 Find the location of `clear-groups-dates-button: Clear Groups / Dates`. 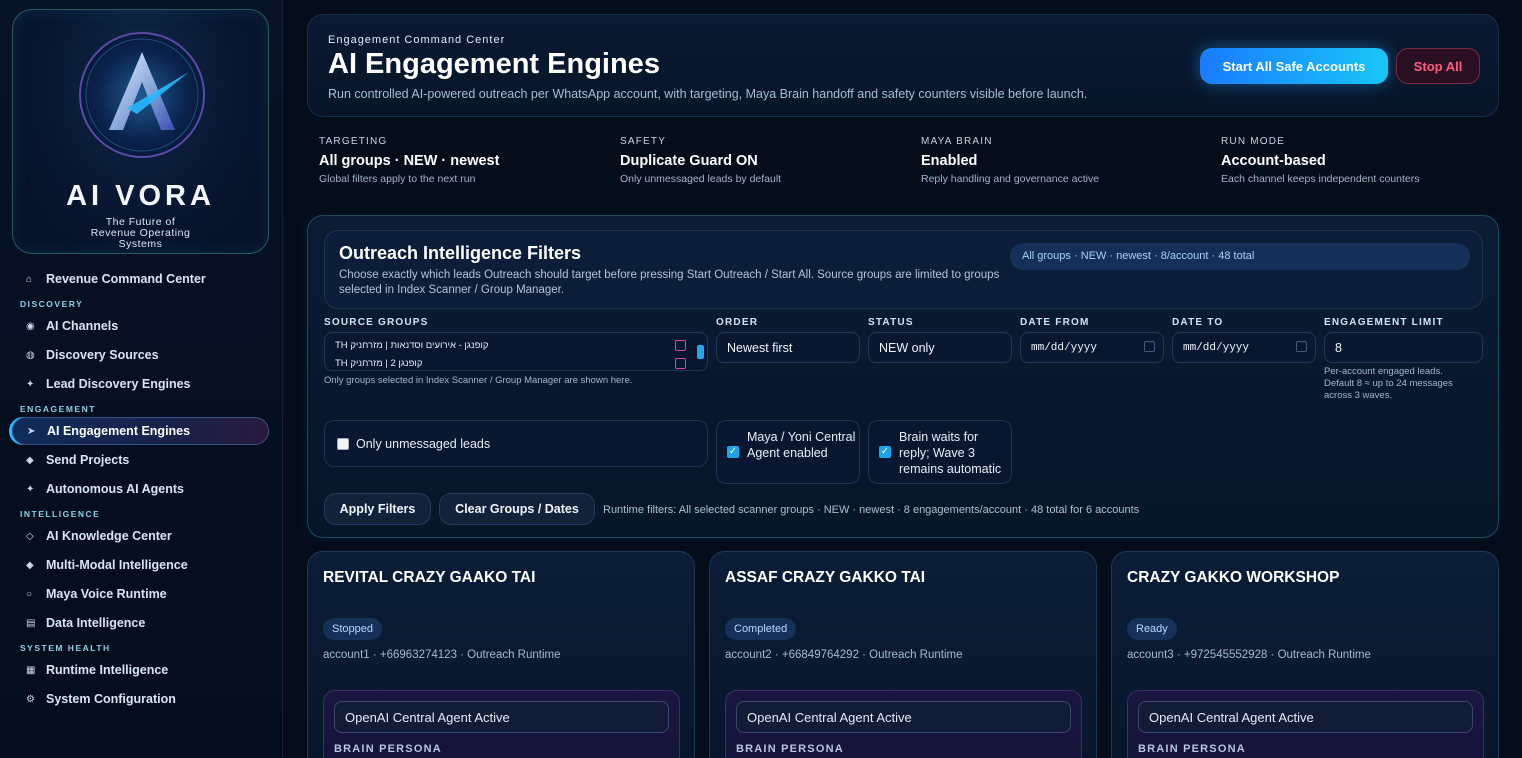

clear-groups-dates-button: Clear Groups / Dates is located at coordinates (517, 509).